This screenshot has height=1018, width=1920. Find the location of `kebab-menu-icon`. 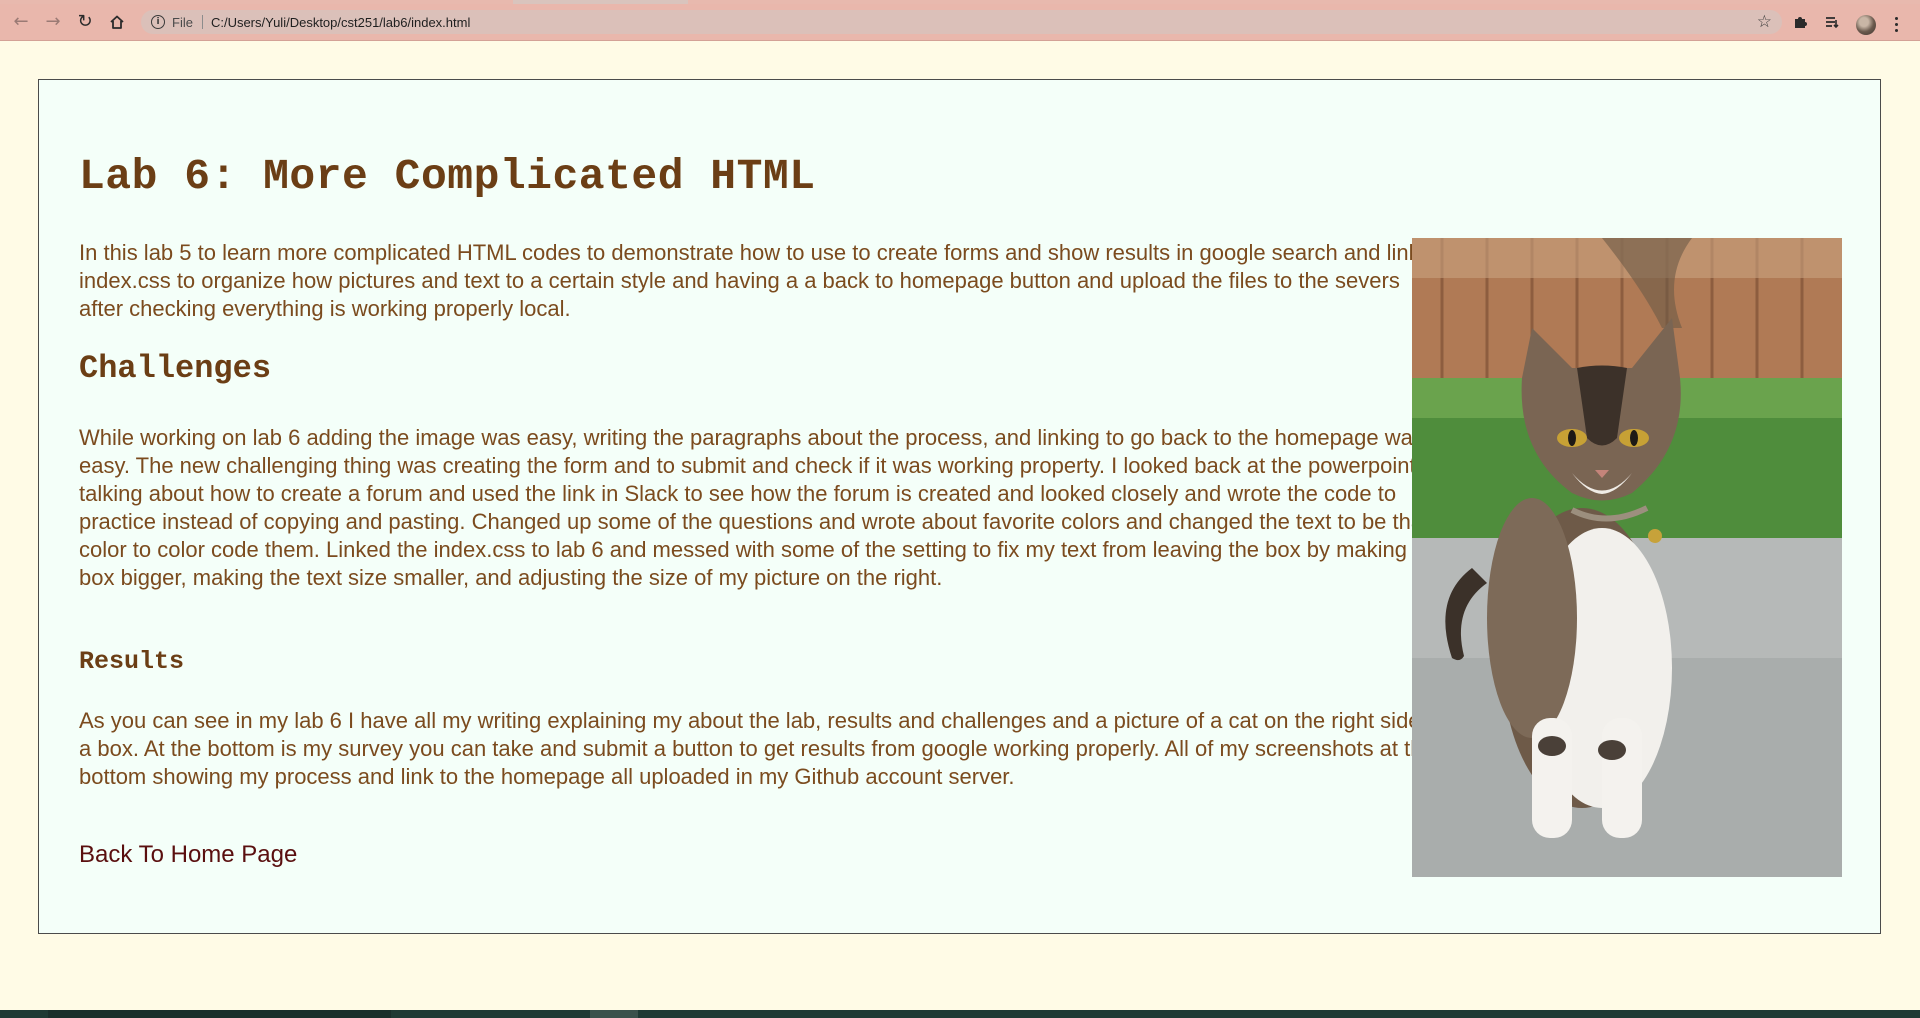

kebab-menu-icon is located at coordinates (1896, 24).